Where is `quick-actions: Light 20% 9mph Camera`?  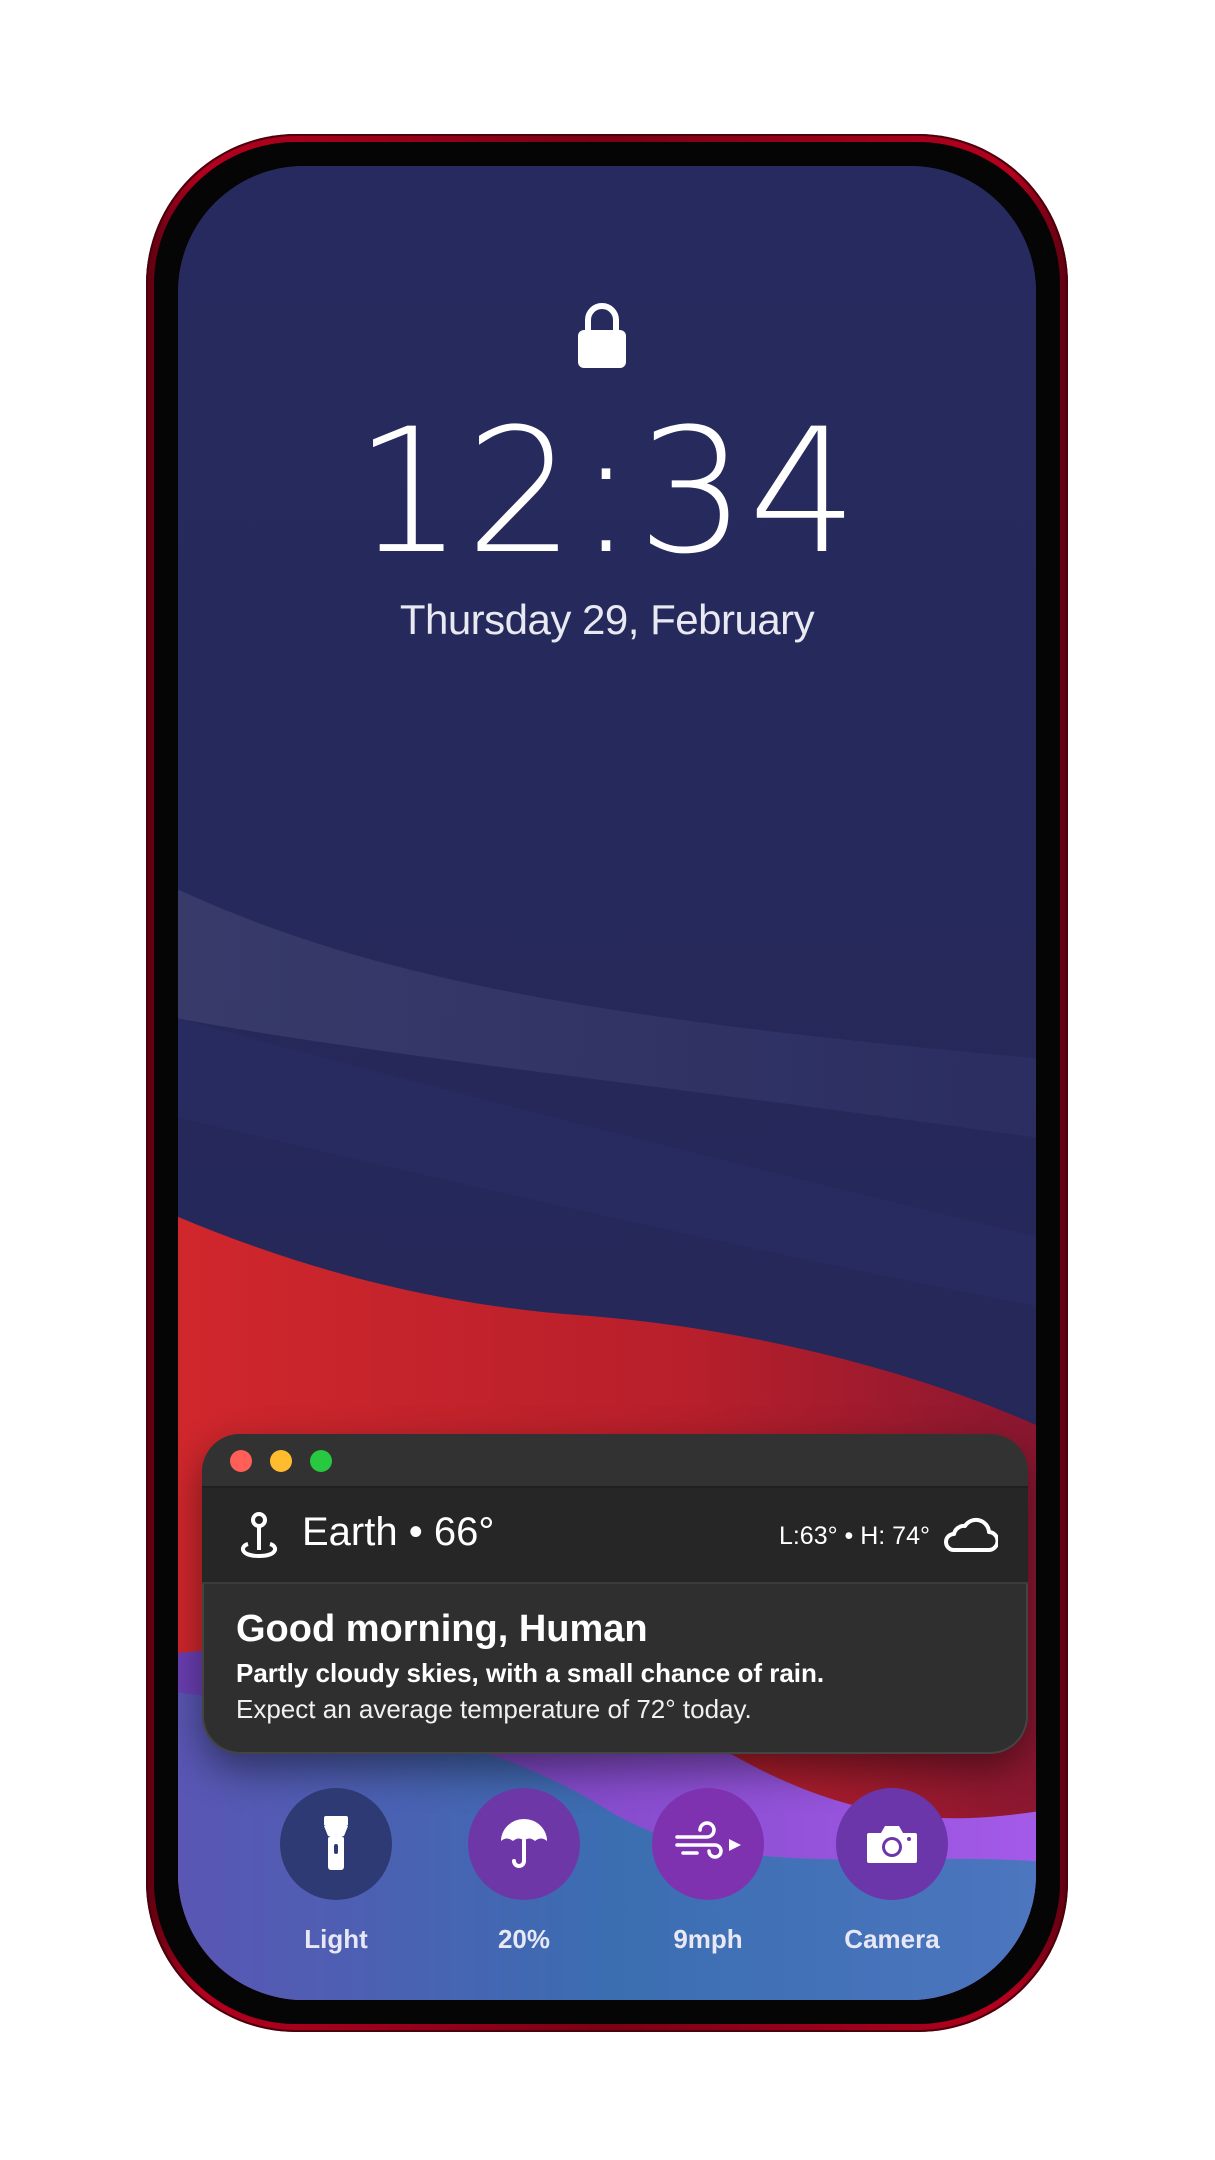
quick-actions: Light 20% 9mph Camera is located at coordinates (607, 1878).